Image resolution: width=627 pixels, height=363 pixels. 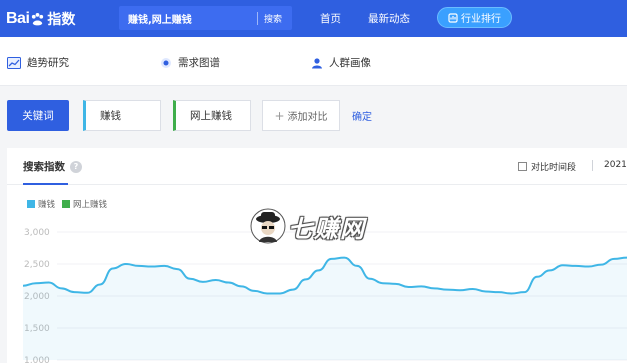 What do you see at coordinates (330, 18) in the screenshot?
I see `nav-home: 首页` at bounding box center [330, 18].